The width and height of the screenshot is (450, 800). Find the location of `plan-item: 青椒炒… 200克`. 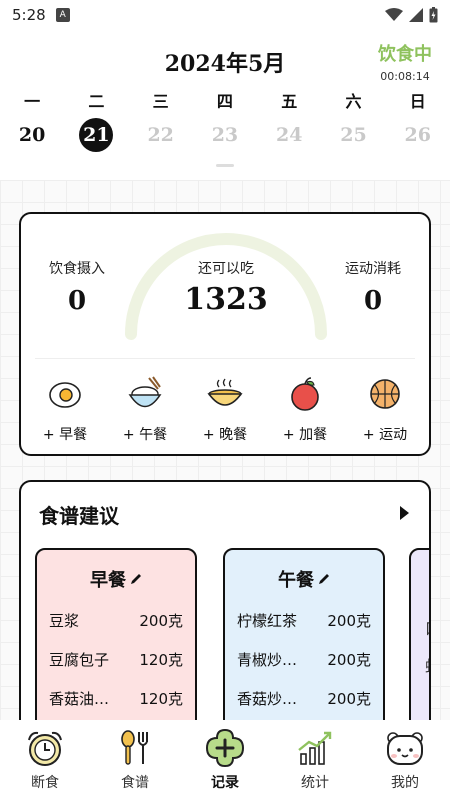

plan-item: 青椒炒… 200克 is located at coordinates (304, 659).